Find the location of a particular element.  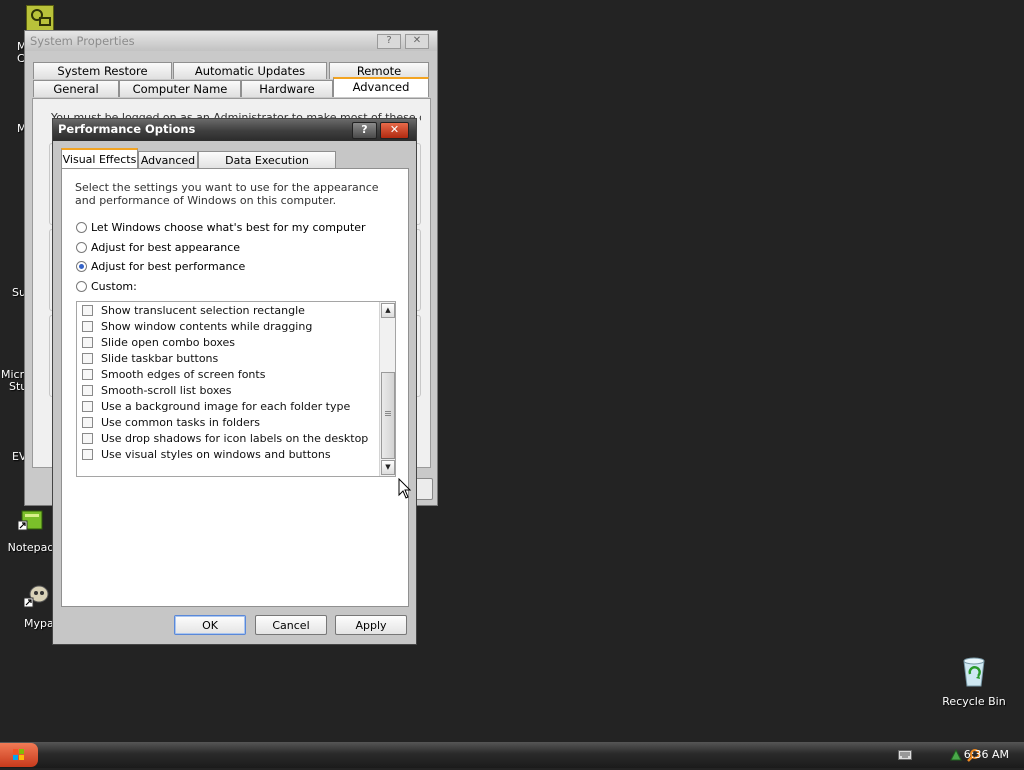

desktop-icon-mypa: Mypa is located at coordinates (37, 607).